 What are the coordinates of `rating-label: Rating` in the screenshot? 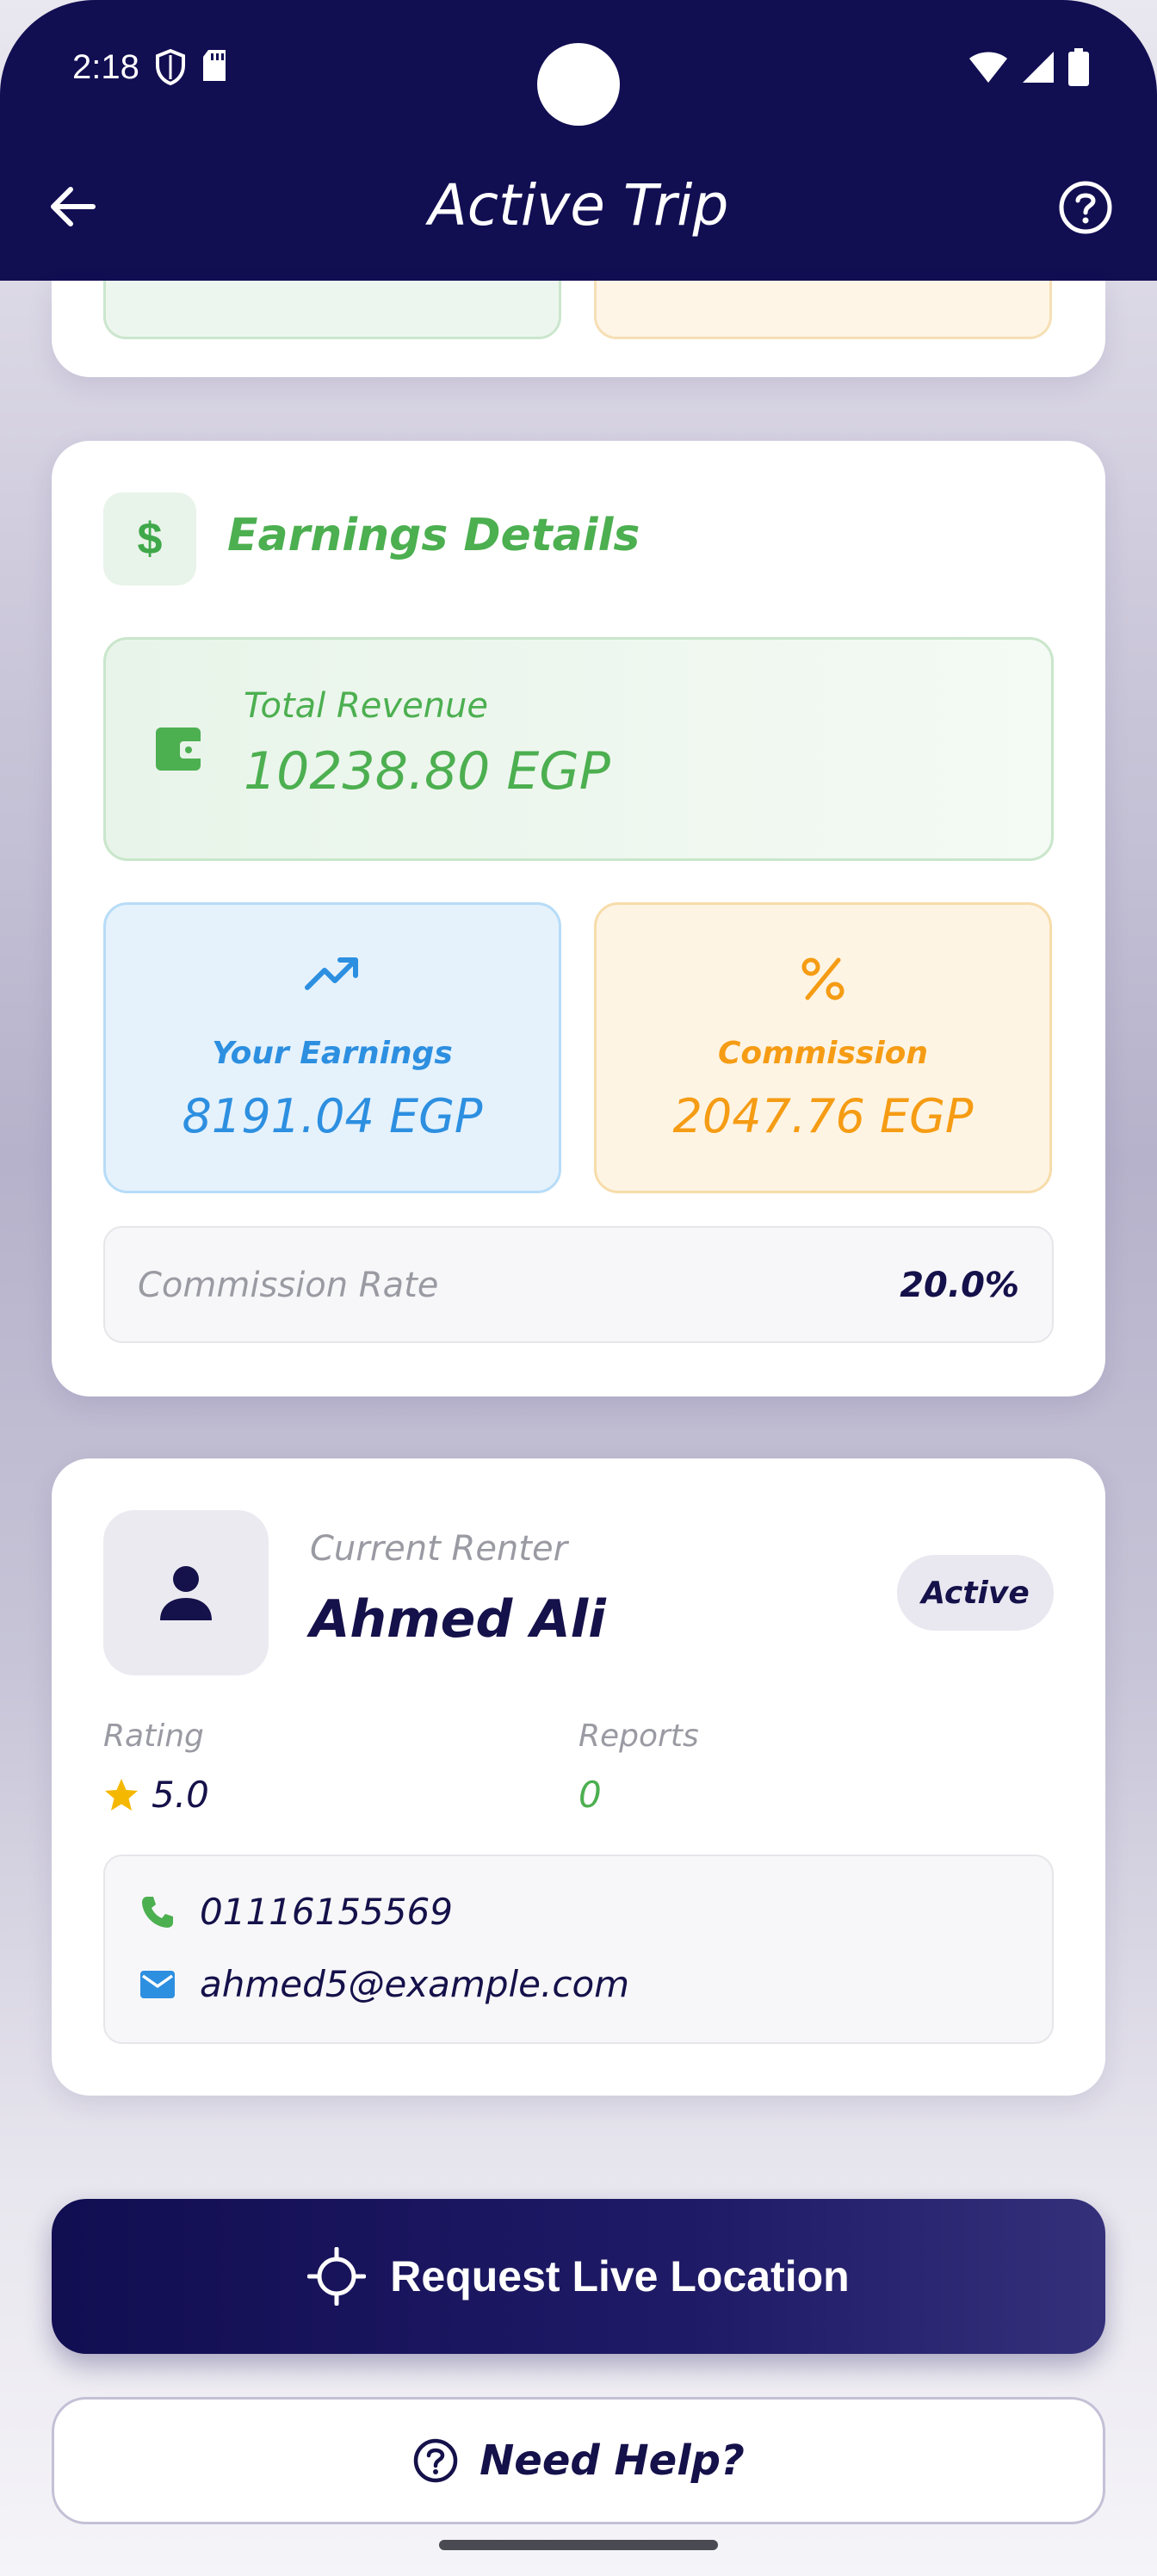 It's located at (154, 1736).